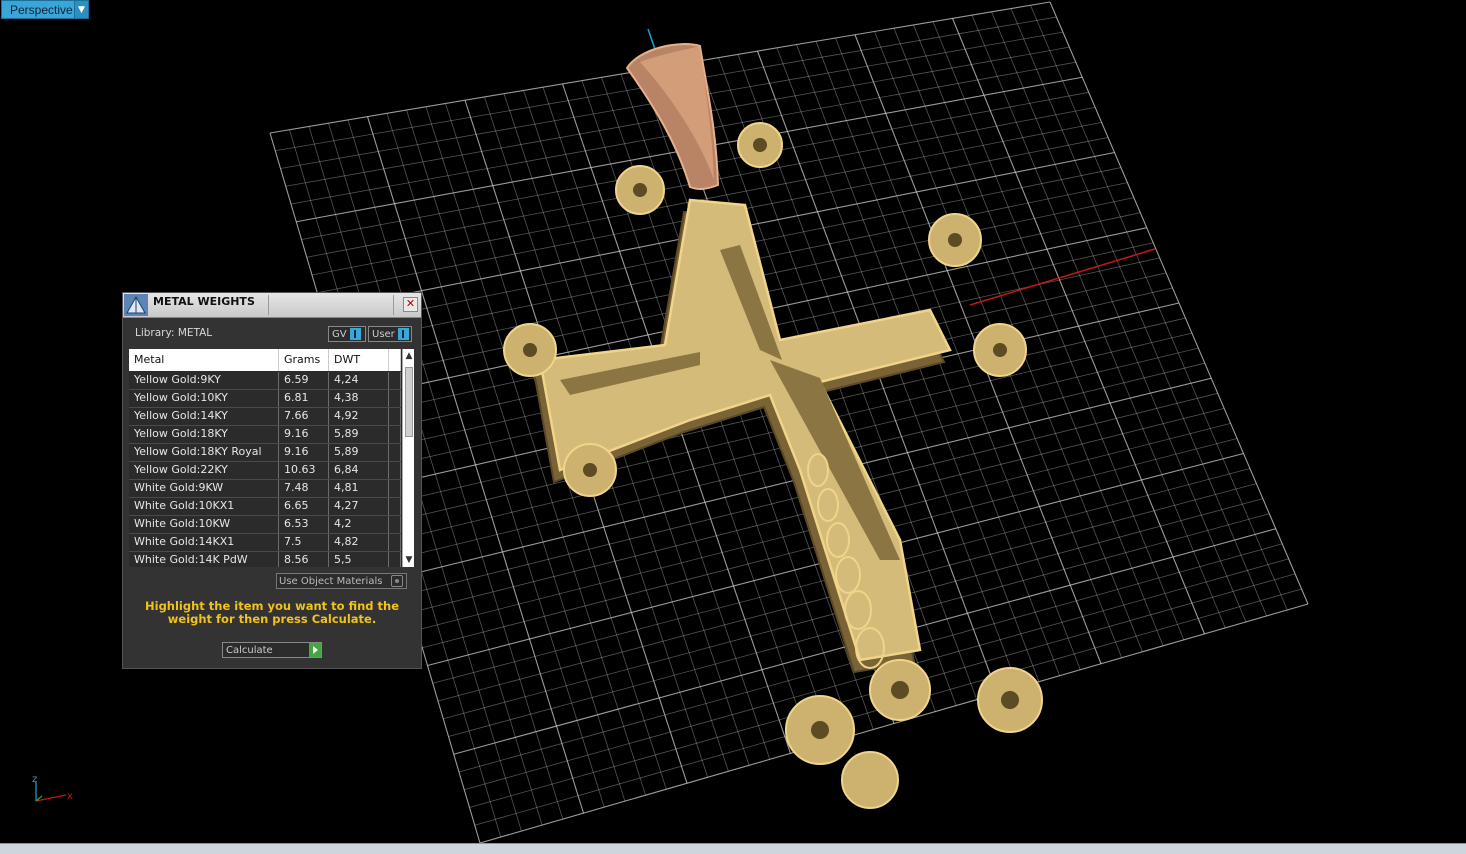 The image size is (1466, 854). What do you see at coordinates (359, 559) in the screenshot?
I see `dwt-cell: 5,5` at bounding box center [359, 559].